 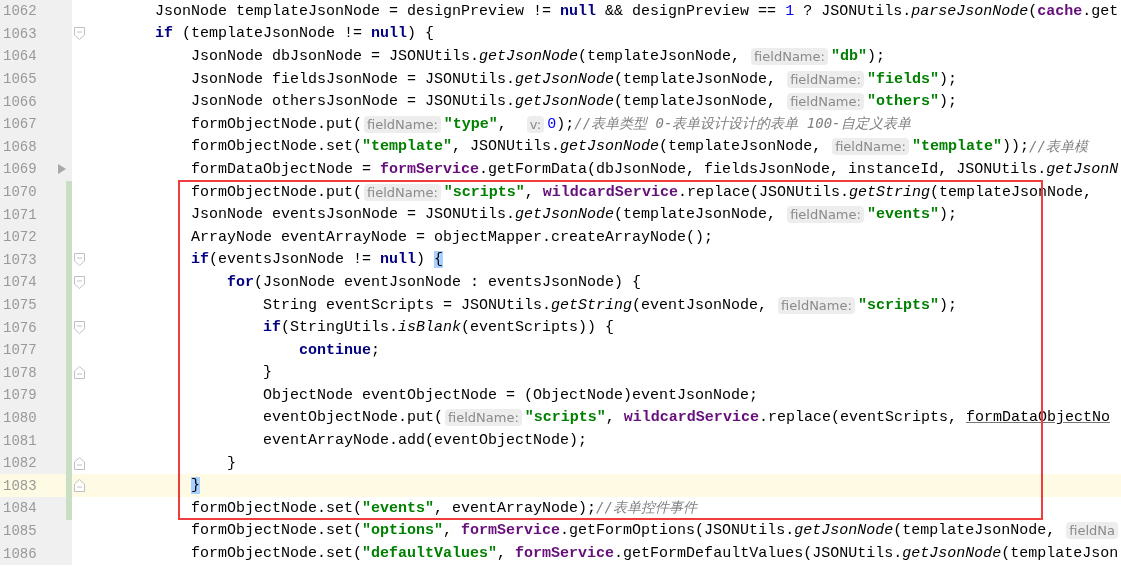 I want to click on code-string: "events", so click(x=398, y=508).